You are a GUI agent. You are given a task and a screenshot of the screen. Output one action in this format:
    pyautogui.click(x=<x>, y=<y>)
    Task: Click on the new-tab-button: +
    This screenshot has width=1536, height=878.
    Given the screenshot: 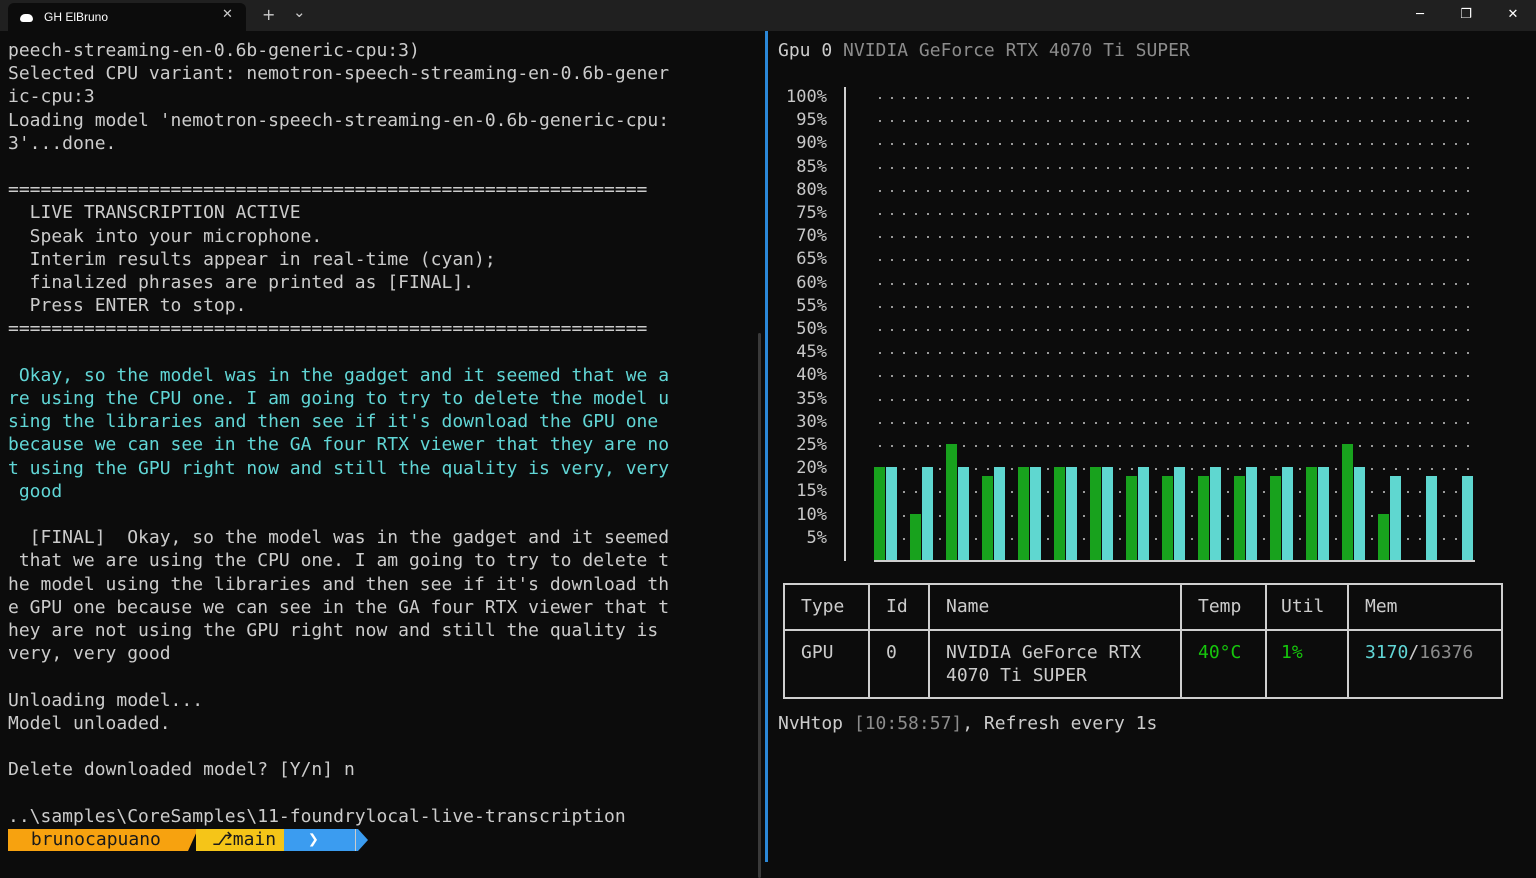 What is the action you would take?
    pyautogui.click(x=268, y=14)
    